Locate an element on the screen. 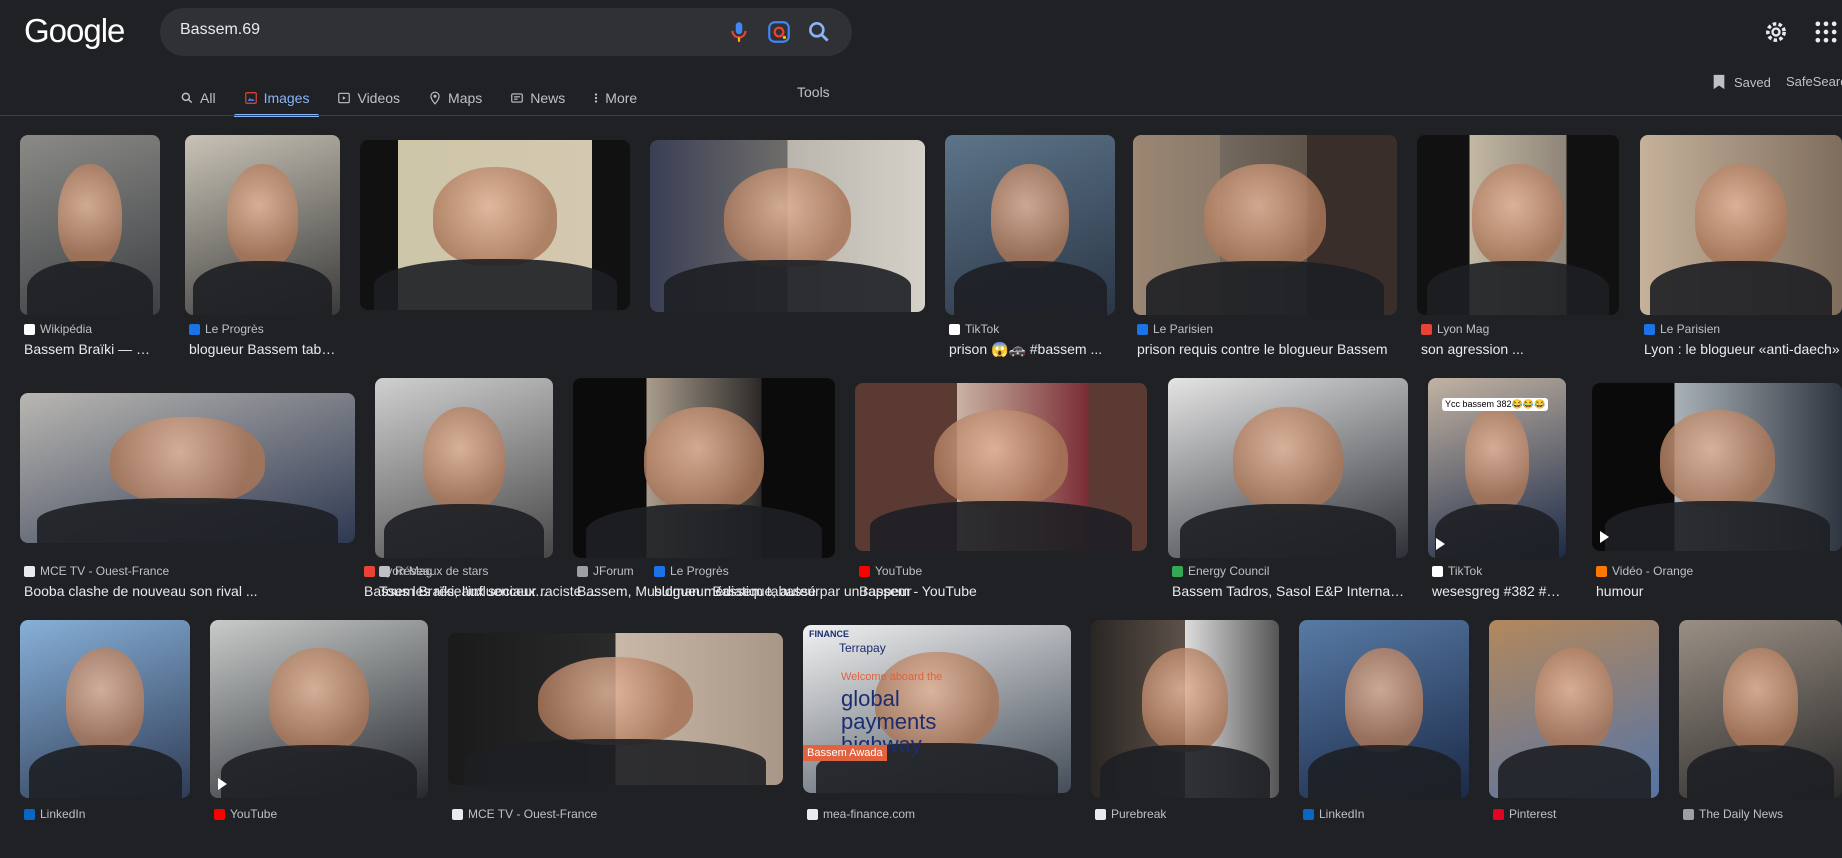  google-logo: Google is located at coordinates (74, 31).